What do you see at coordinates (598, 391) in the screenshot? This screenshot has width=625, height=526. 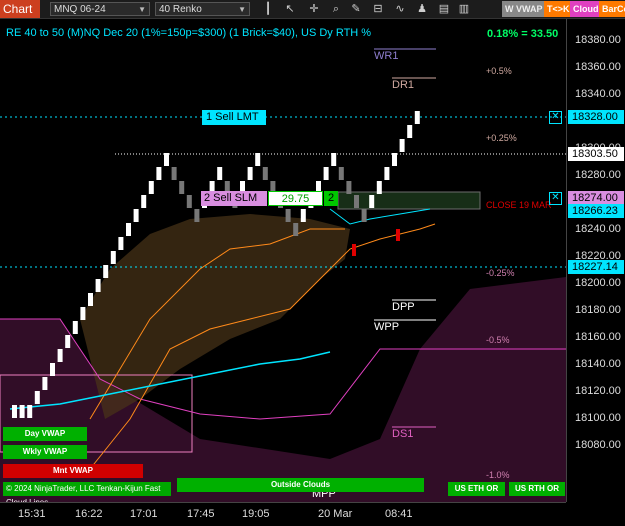 I see `price-tick-label: 18120.00` at bounding box center [598, 391].